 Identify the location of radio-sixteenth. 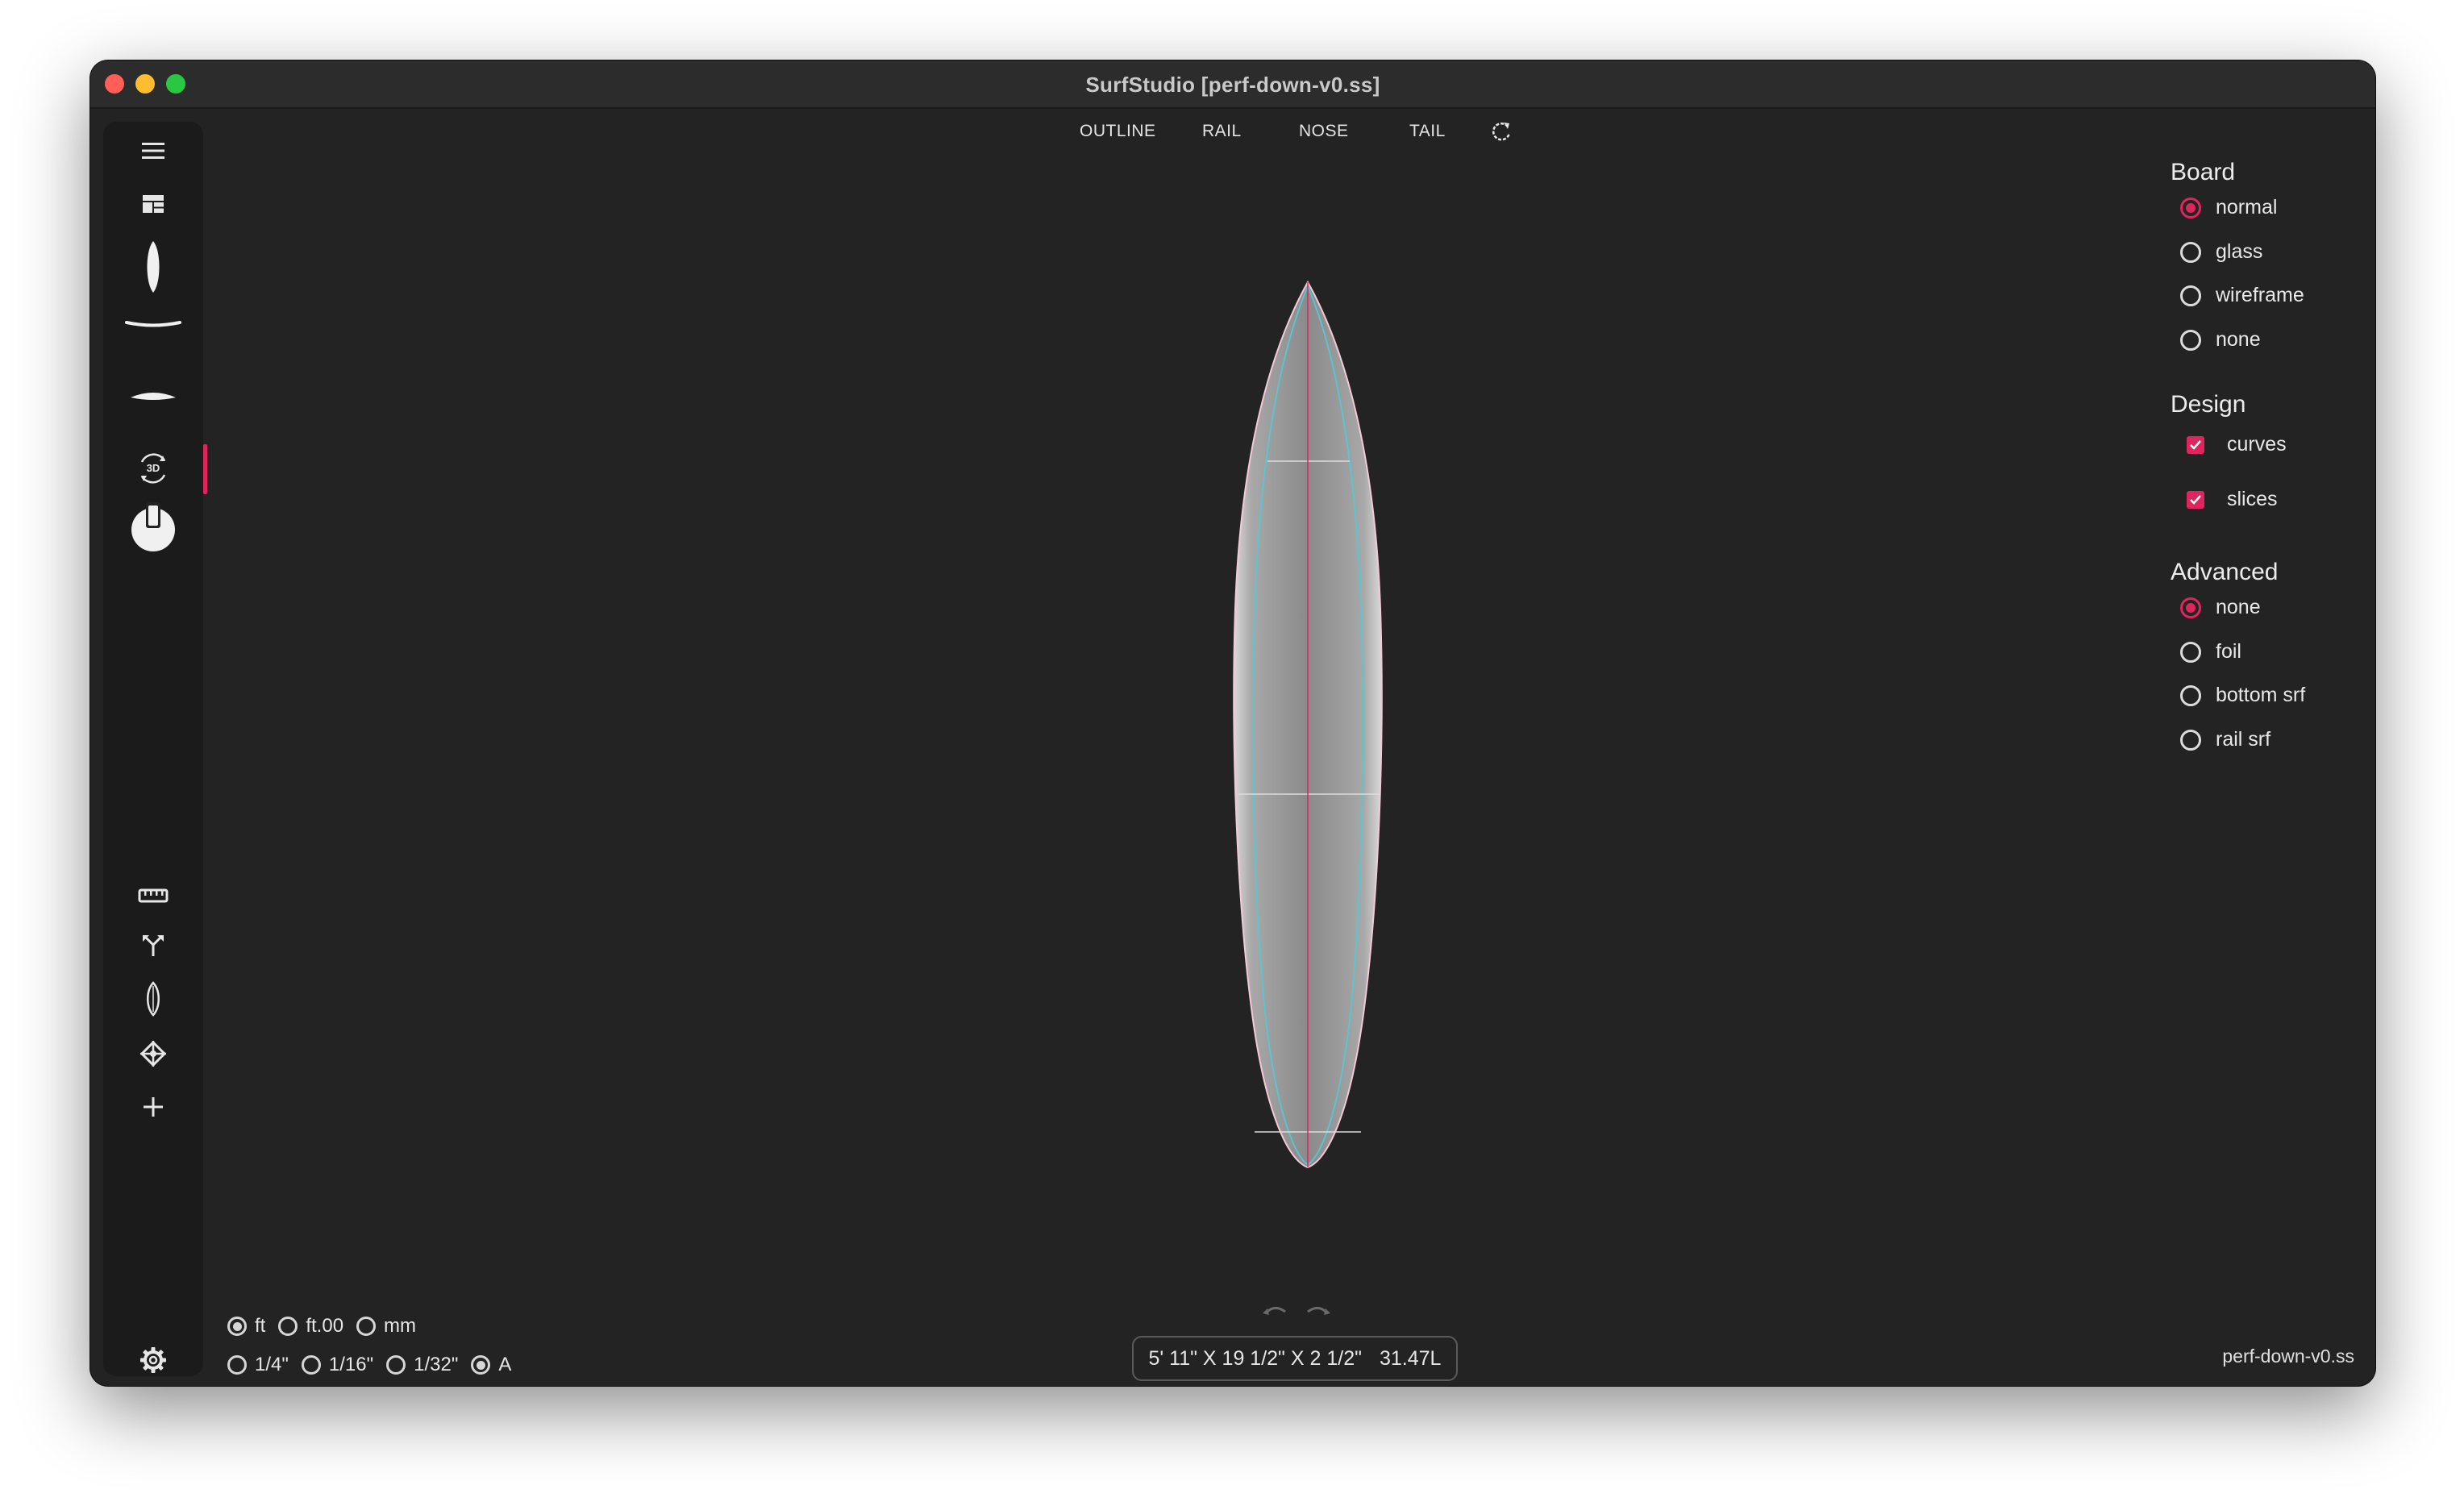
(311, 1365).